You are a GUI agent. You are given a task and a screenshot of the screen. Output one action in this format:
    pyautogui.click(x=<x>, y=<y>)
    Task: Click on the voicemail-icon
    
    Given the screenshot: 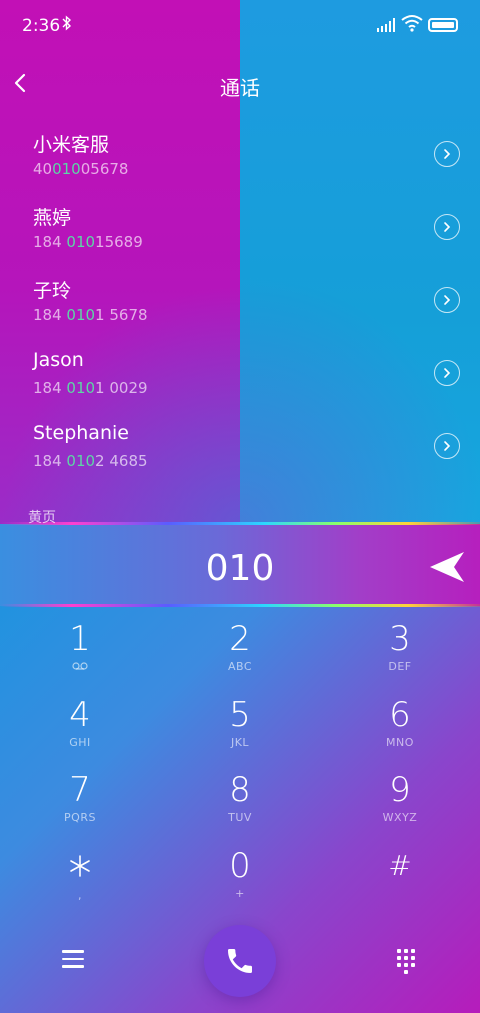 What is the action you would take?
    pyautogui.click(x=80, y=666)
    